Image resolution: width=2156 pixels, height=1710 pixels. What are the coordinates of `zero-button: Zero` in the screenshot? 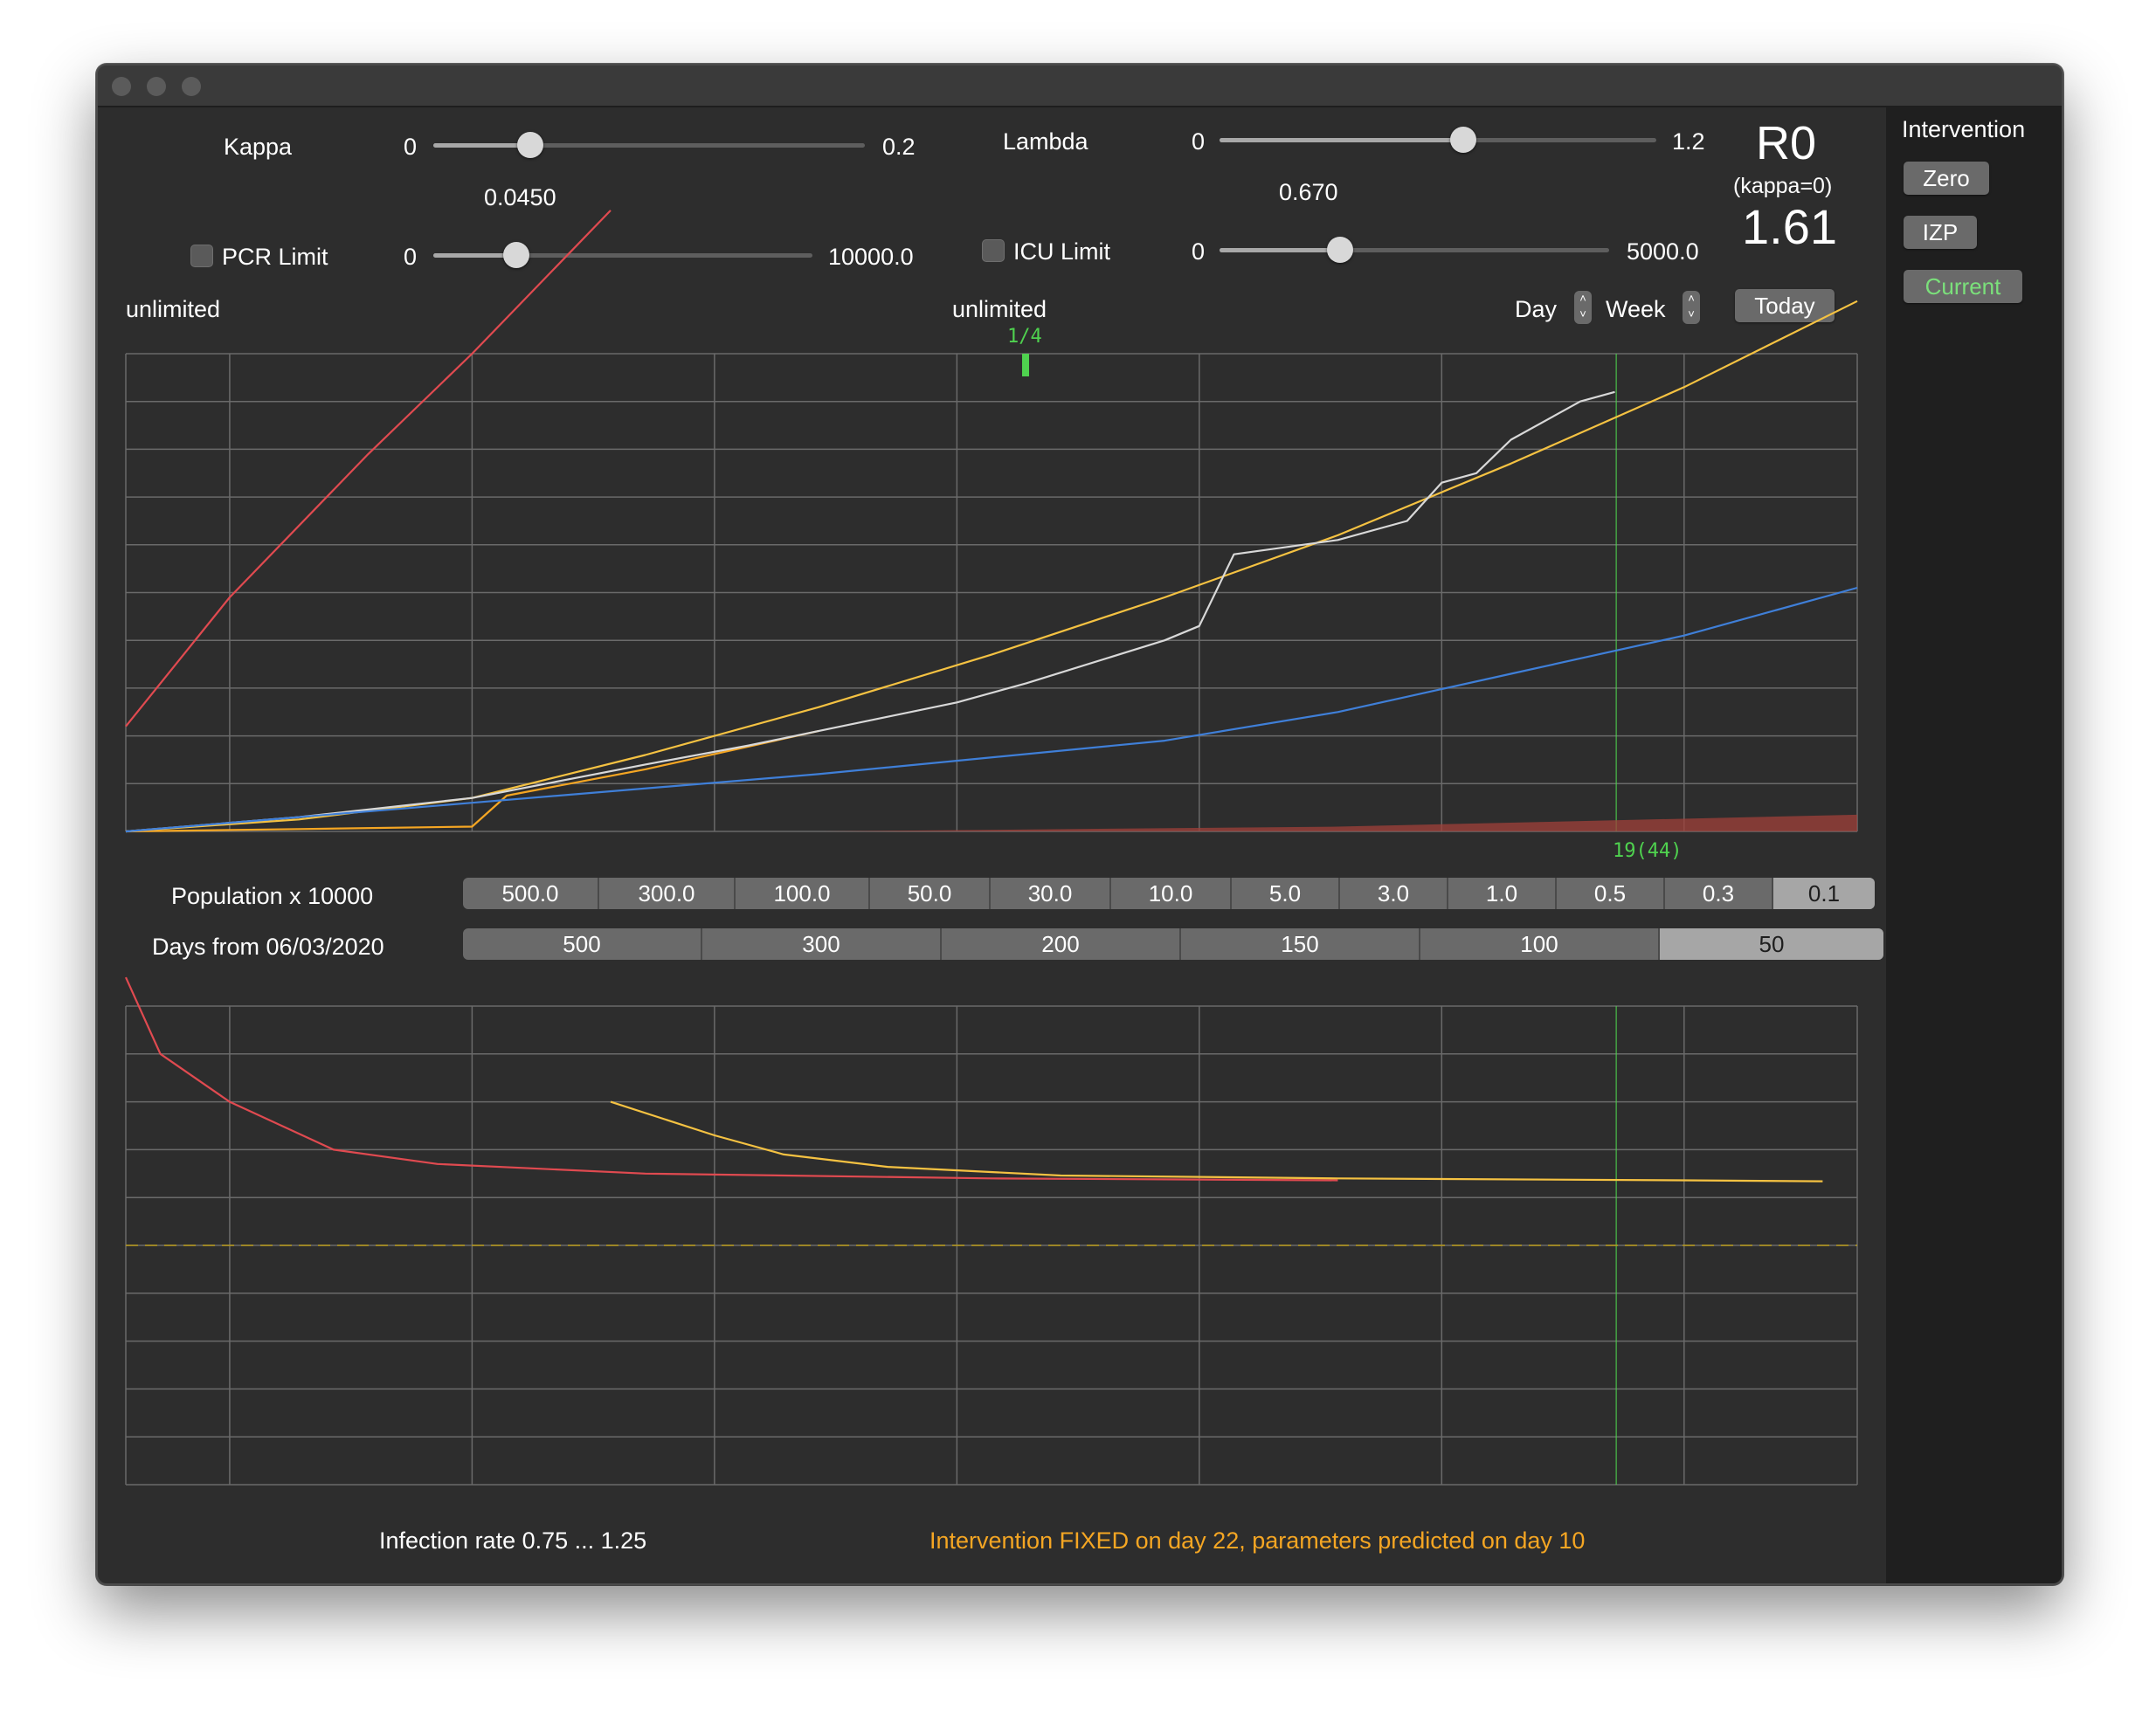 It's located at (1946, 179).